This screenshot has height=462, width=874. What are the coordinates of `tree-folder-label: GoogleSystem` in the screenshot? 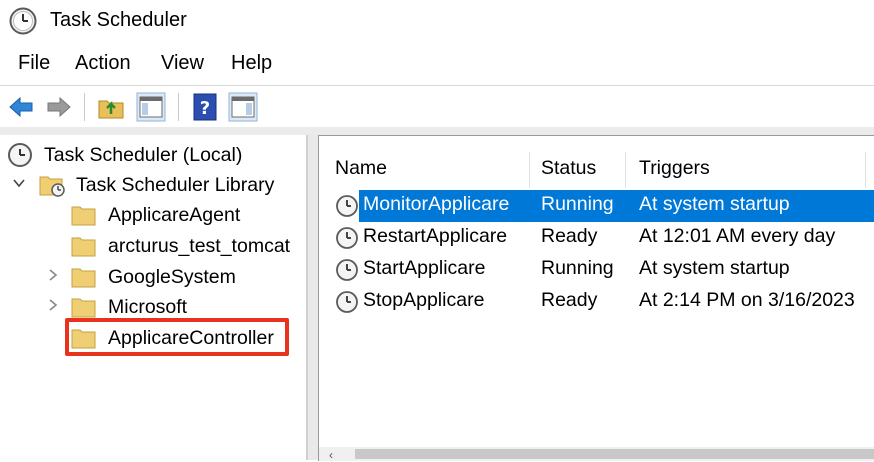 It's located at (172, 277).